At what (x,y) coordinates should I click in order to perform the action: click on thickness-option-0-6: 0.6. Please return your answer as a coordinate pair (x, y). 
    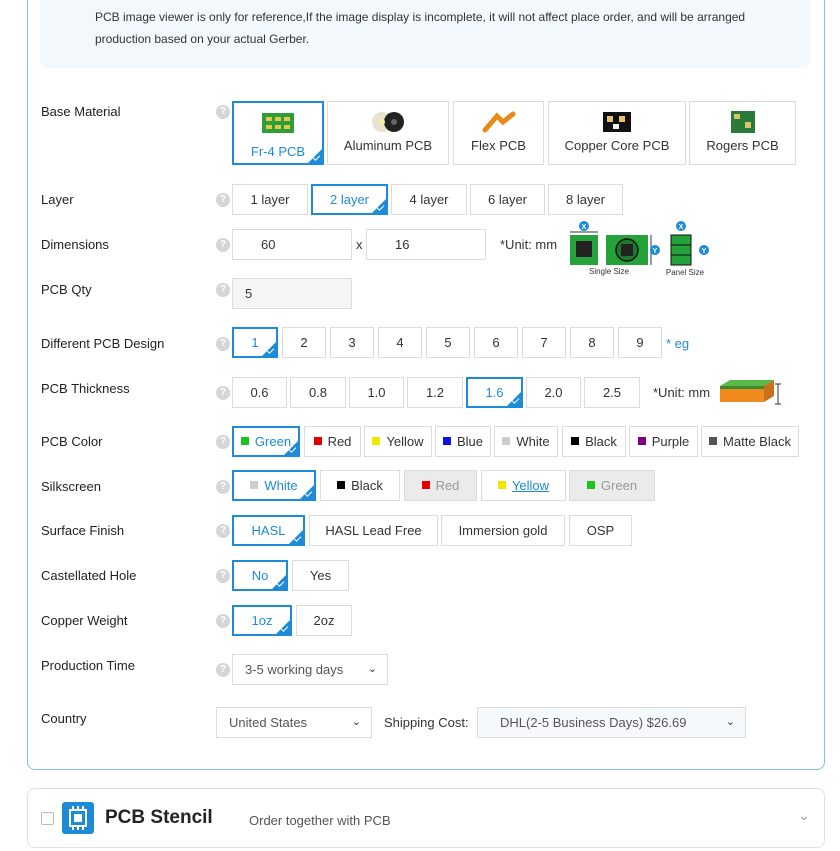
    Looking at the image, I should click on (259, 392).